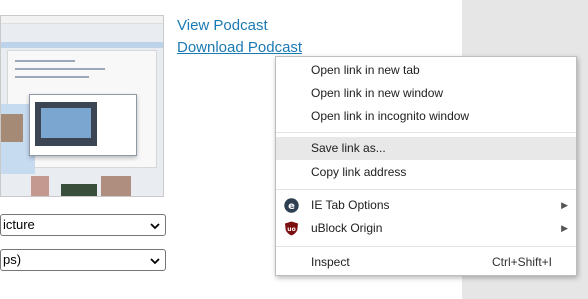  What do you see at coordinates (426, 205) in the screenshot?
I see `menu-item-ie-tab-options: e IE Tab Options ▶` at bounding box center [426, 205].